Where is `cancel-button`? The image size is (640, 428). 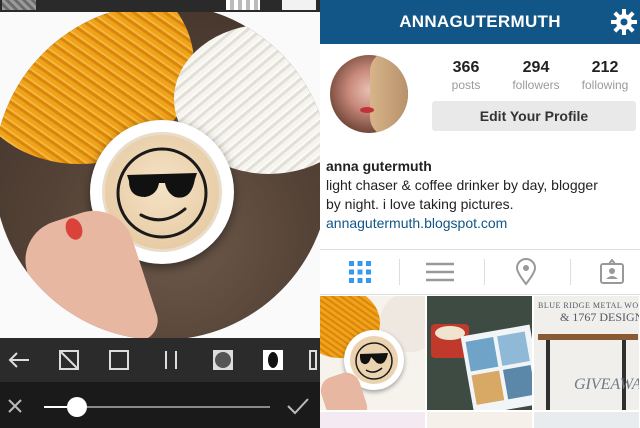 cancel-button is located at coordinates (15, 406).